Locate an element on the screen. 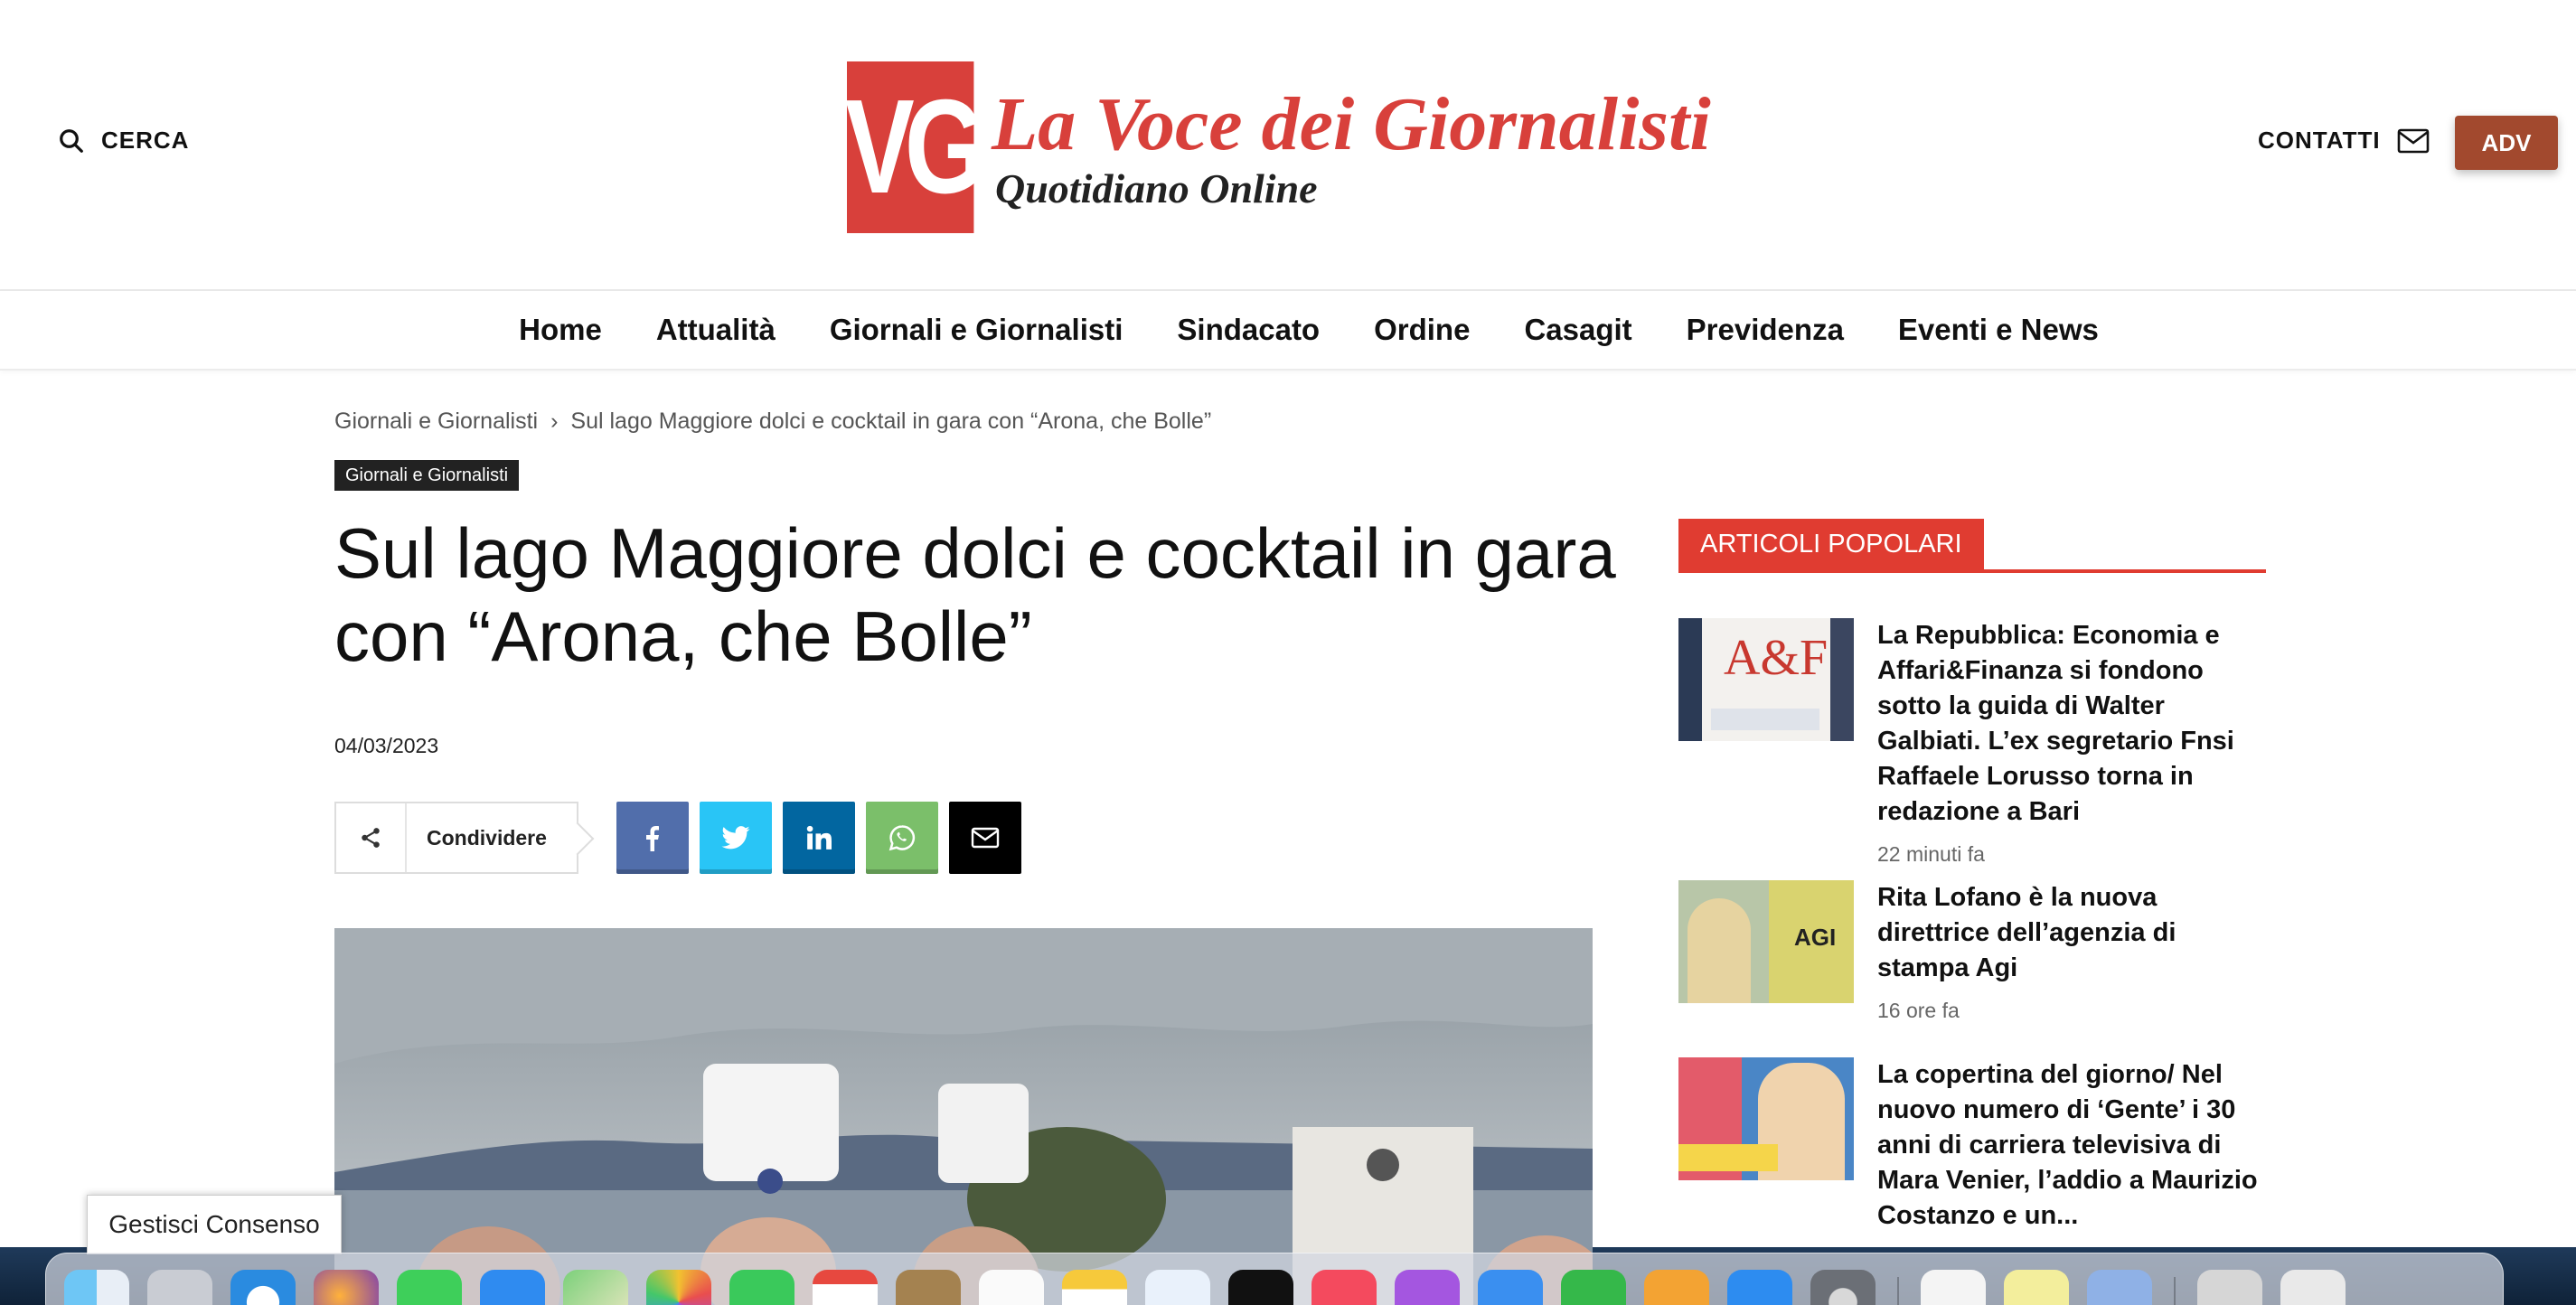 The height and width of the screenshot is (1305, 2576). envelope-icon is located at coordinates (985, 838).